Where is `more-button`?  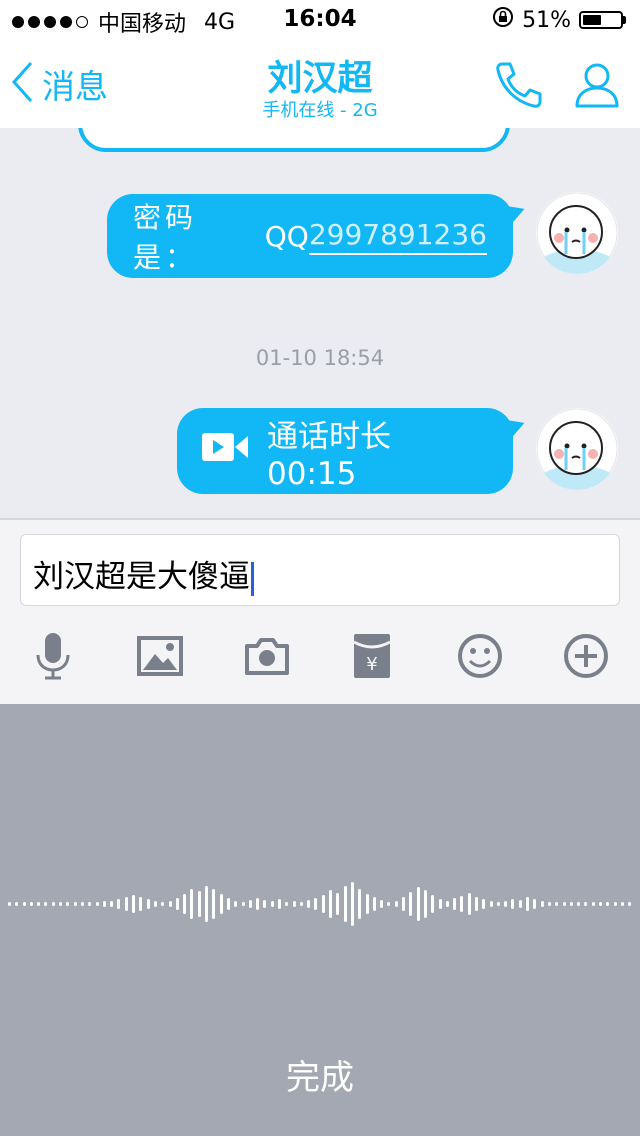
more-button is located at coordinates (586, 658).